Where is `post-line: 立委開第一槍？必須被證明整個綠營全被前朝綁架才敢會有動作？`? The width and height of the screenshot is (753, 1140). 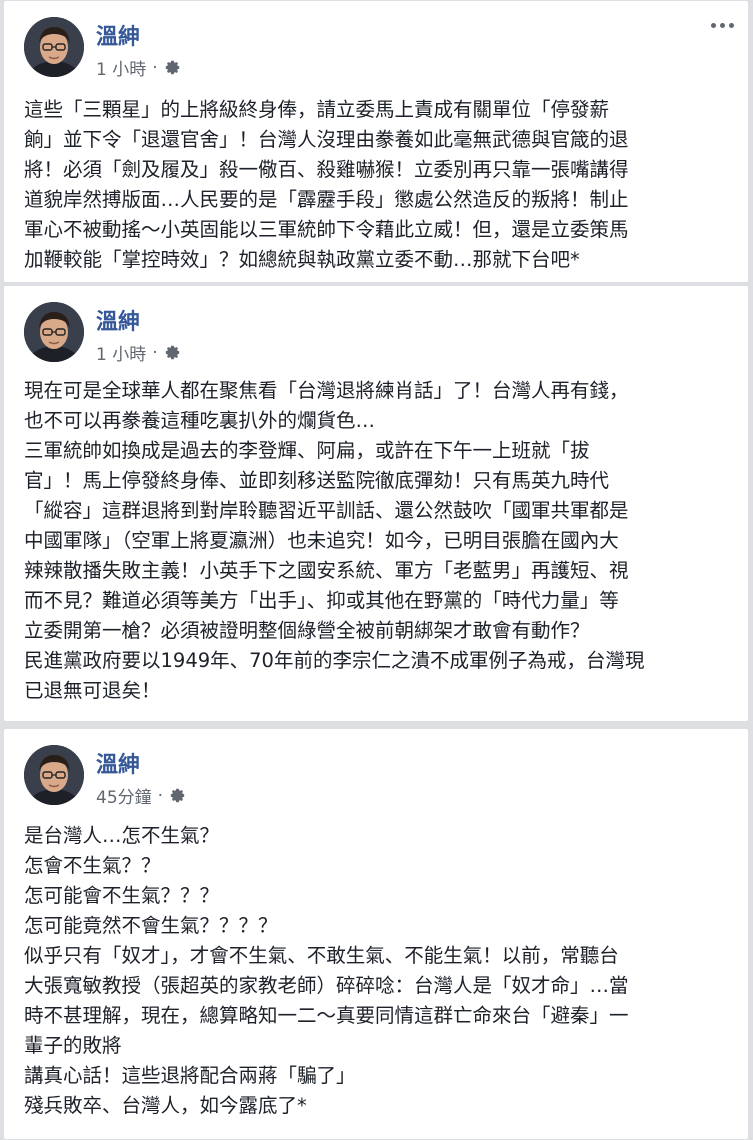
post-line: 立委開第一槍？必須被證明整個綠營全被前朝綁架才敢會有動作？ is located at coordinates (307, 630).